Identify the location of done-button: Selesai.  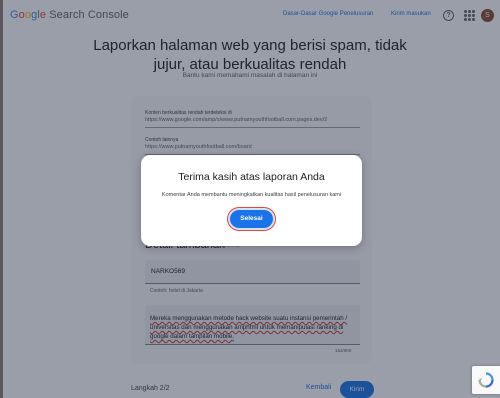
(251, 219).